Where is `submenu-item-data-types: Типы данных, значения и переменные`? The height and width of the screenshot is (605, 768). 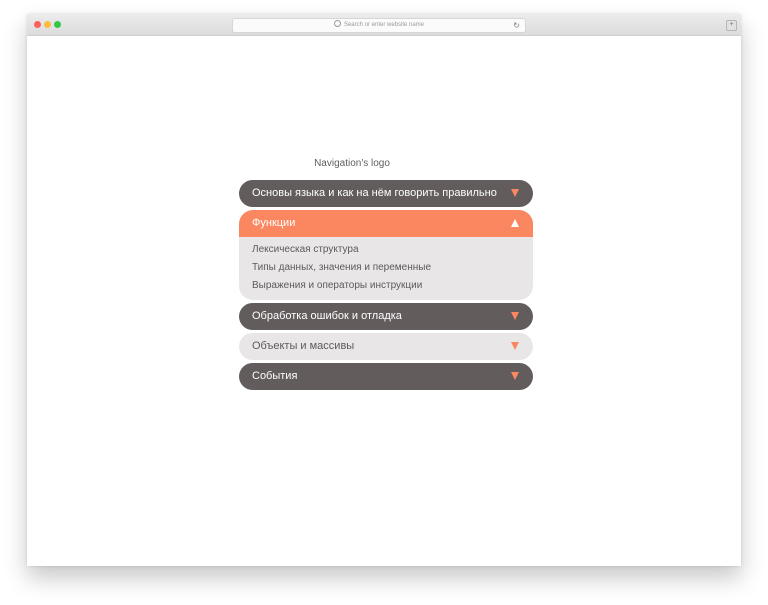 submenu-item-data-types: Типы данных, значения и переменные is located at coordinates (386, 268).